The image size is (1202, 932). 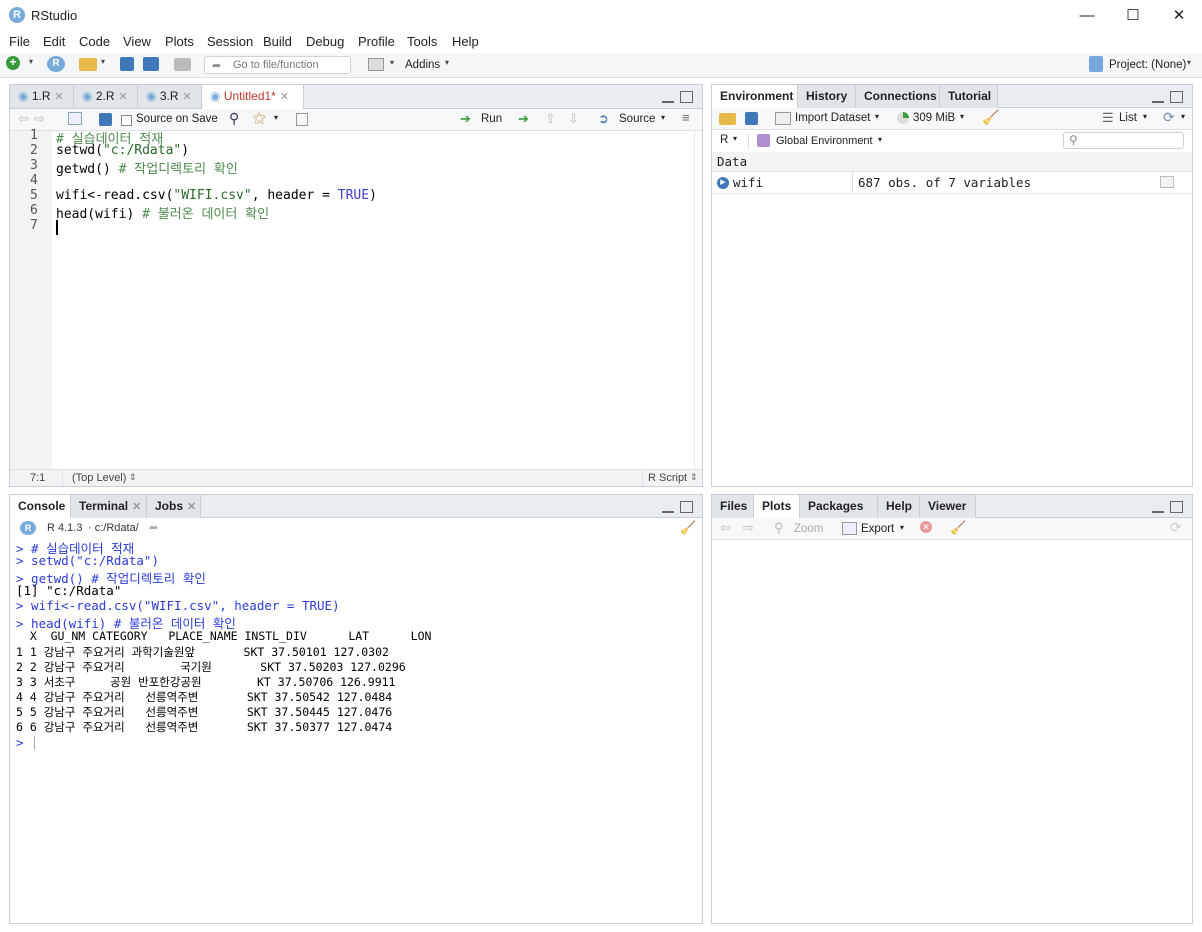 I want to click on menu-session: Session, so click(x=230, y=41).